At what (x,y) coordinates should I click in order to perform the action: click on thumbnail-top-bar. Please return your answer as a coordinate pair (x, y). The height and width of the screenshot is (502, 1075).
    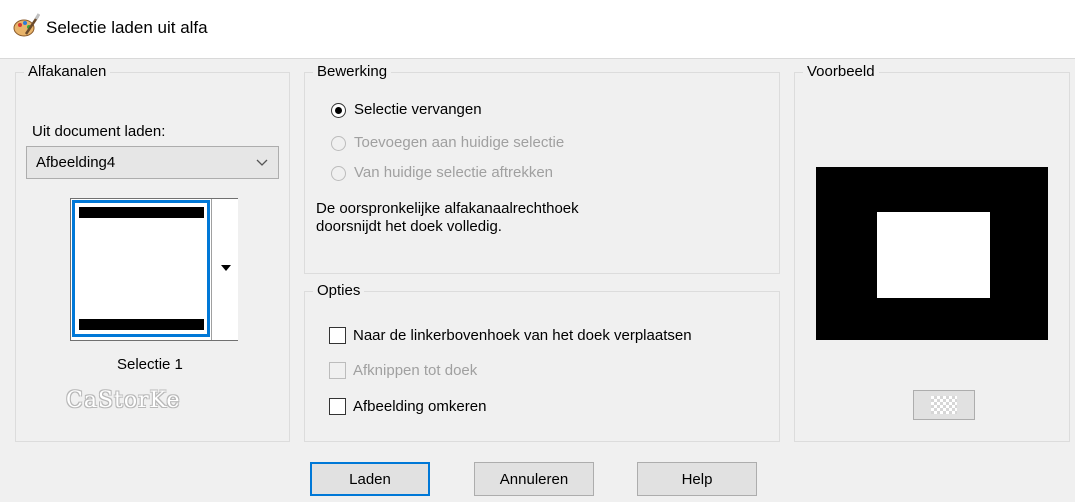
    Looking at the image, I should click on (141, 212).